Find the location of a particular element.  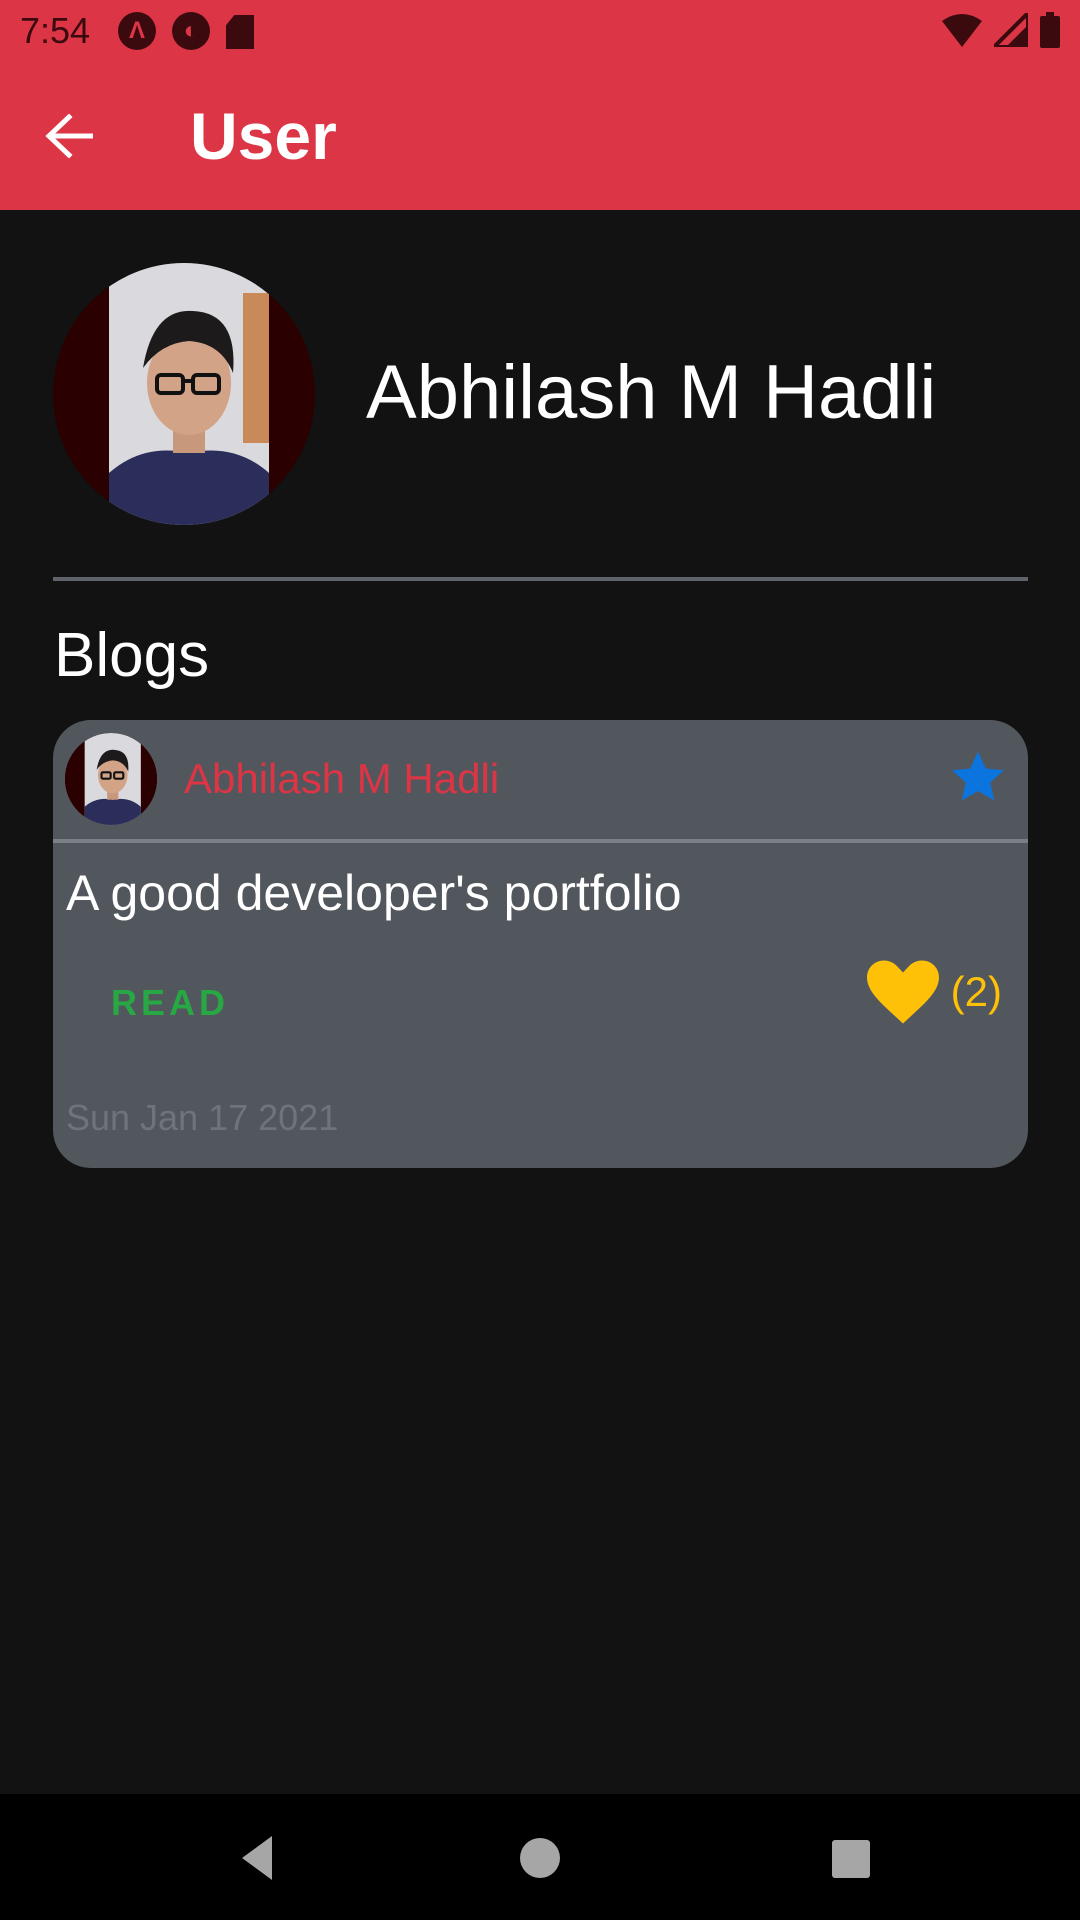

wifi-icon is located at coordinates (962, 30).